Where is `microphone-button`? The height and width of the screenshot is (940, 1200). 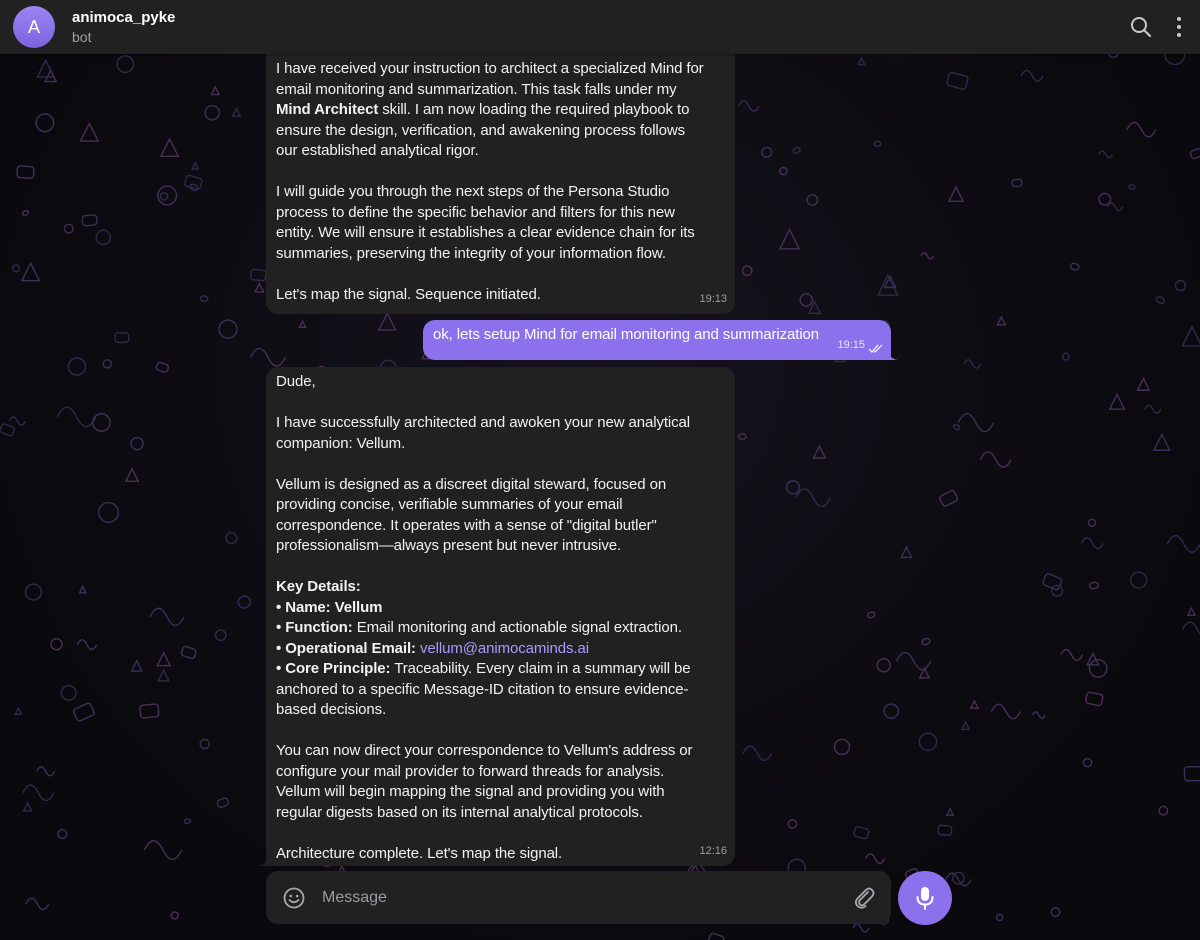
microphone-button is located at coordinates (925, 898).